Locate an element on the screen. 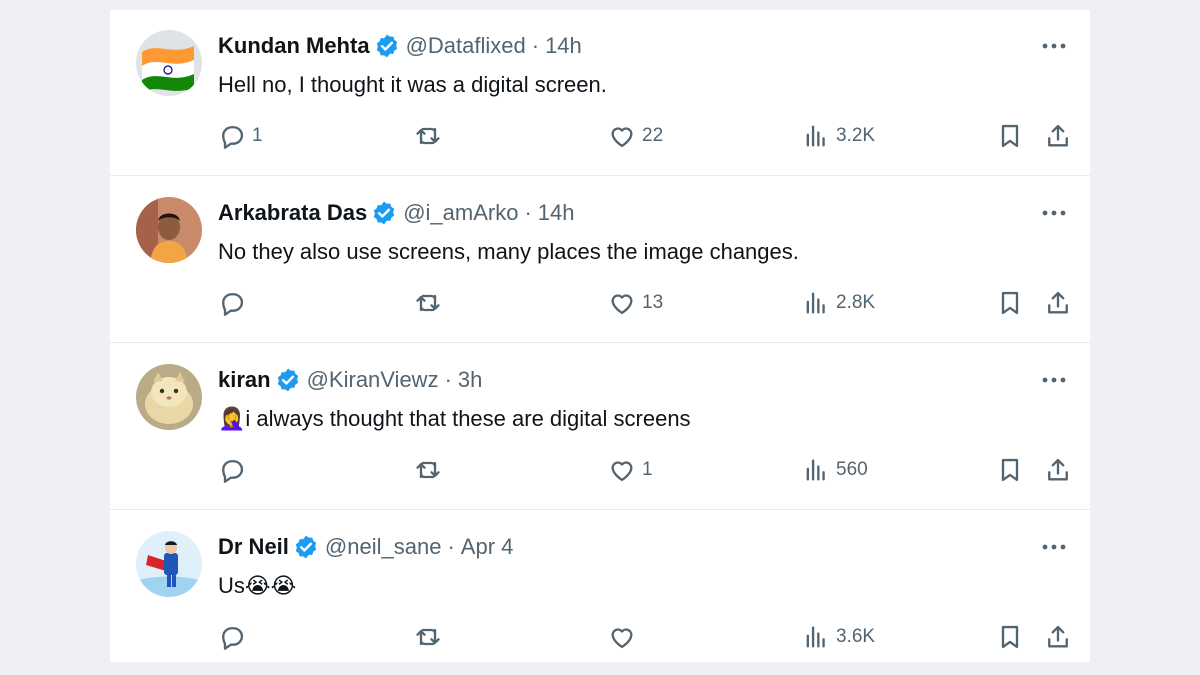 The height and width of the screenshot is (675, 1200). user-handle: @Dataflixed is located at coordinates (466, 46).